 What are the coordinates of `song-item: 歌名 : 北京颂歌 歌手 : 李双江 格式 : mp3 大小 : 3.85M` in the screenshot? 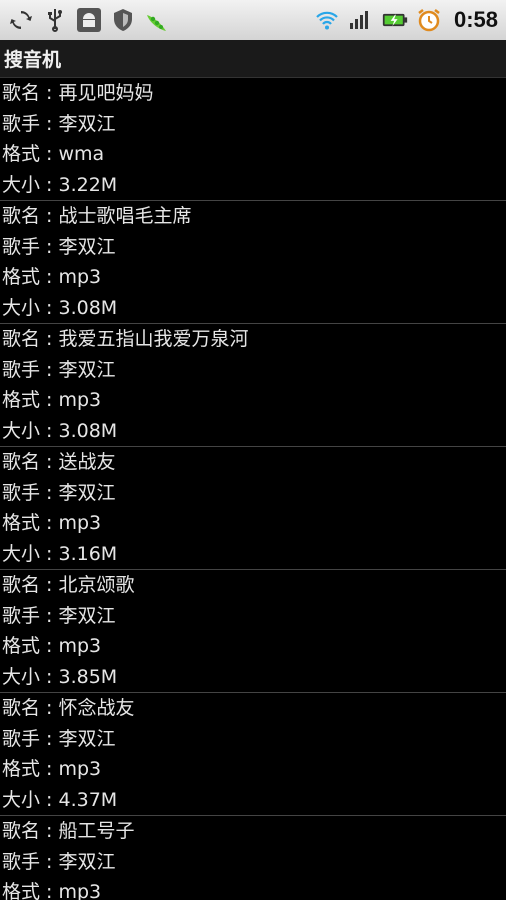 It's located at (253, 631).